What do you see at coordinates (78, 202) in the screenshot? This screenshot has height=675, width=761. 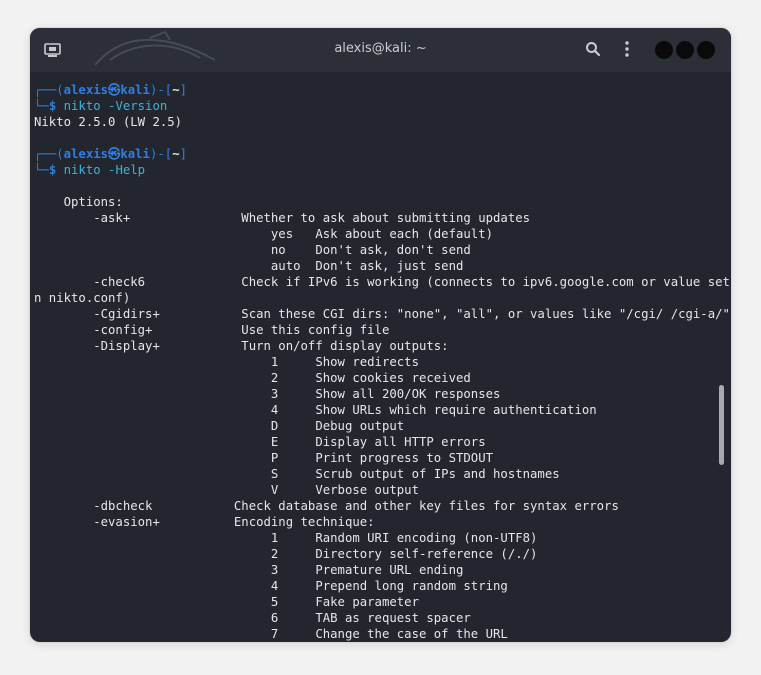 I see `help-line: Options:` at bounding box center [78, 202].